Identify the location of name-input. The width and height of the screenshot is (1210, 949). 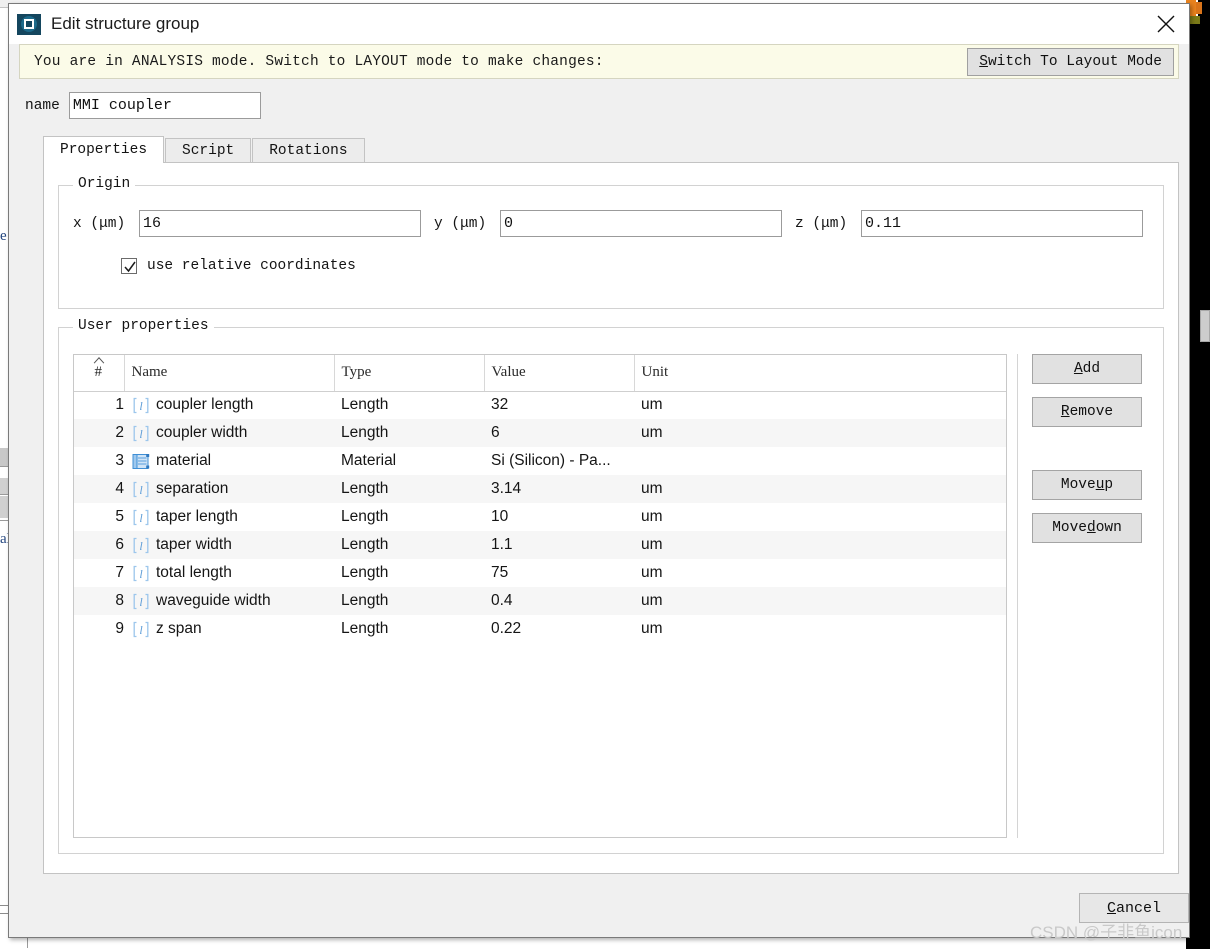
(164, 105).